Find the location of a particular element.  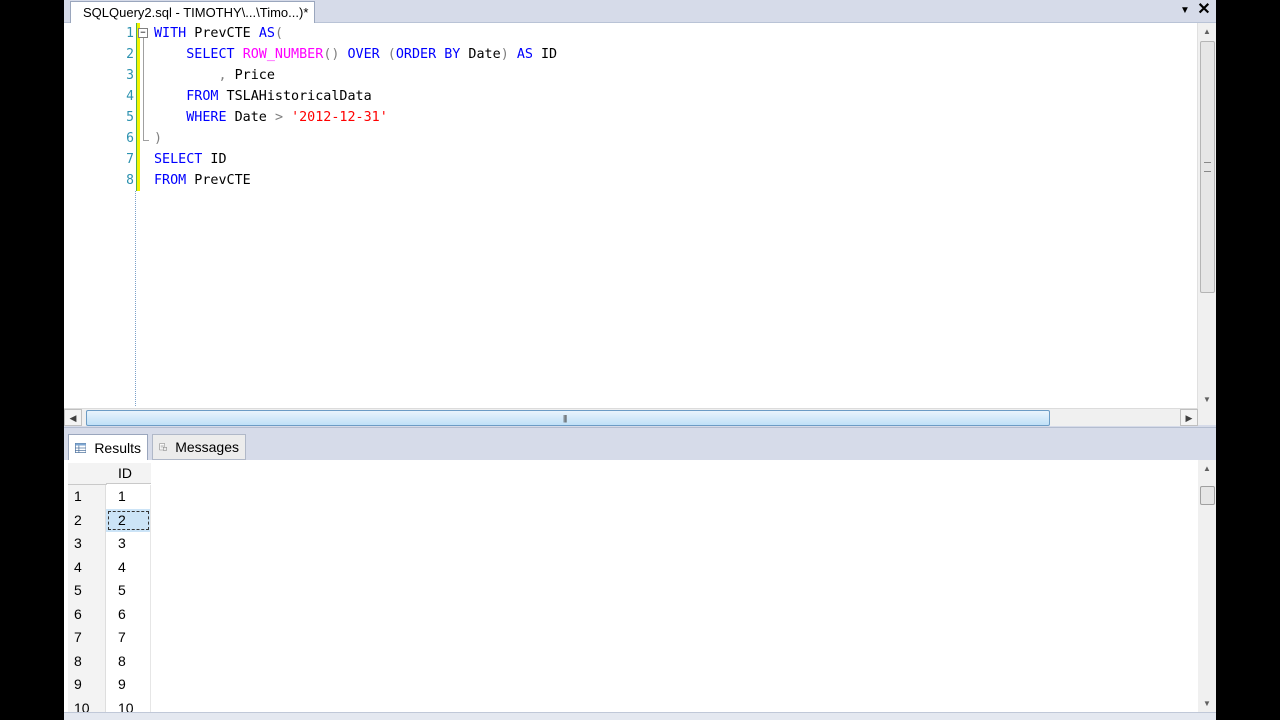

code-token: TSLAHistoricalData is located at coordinates (295, 96).